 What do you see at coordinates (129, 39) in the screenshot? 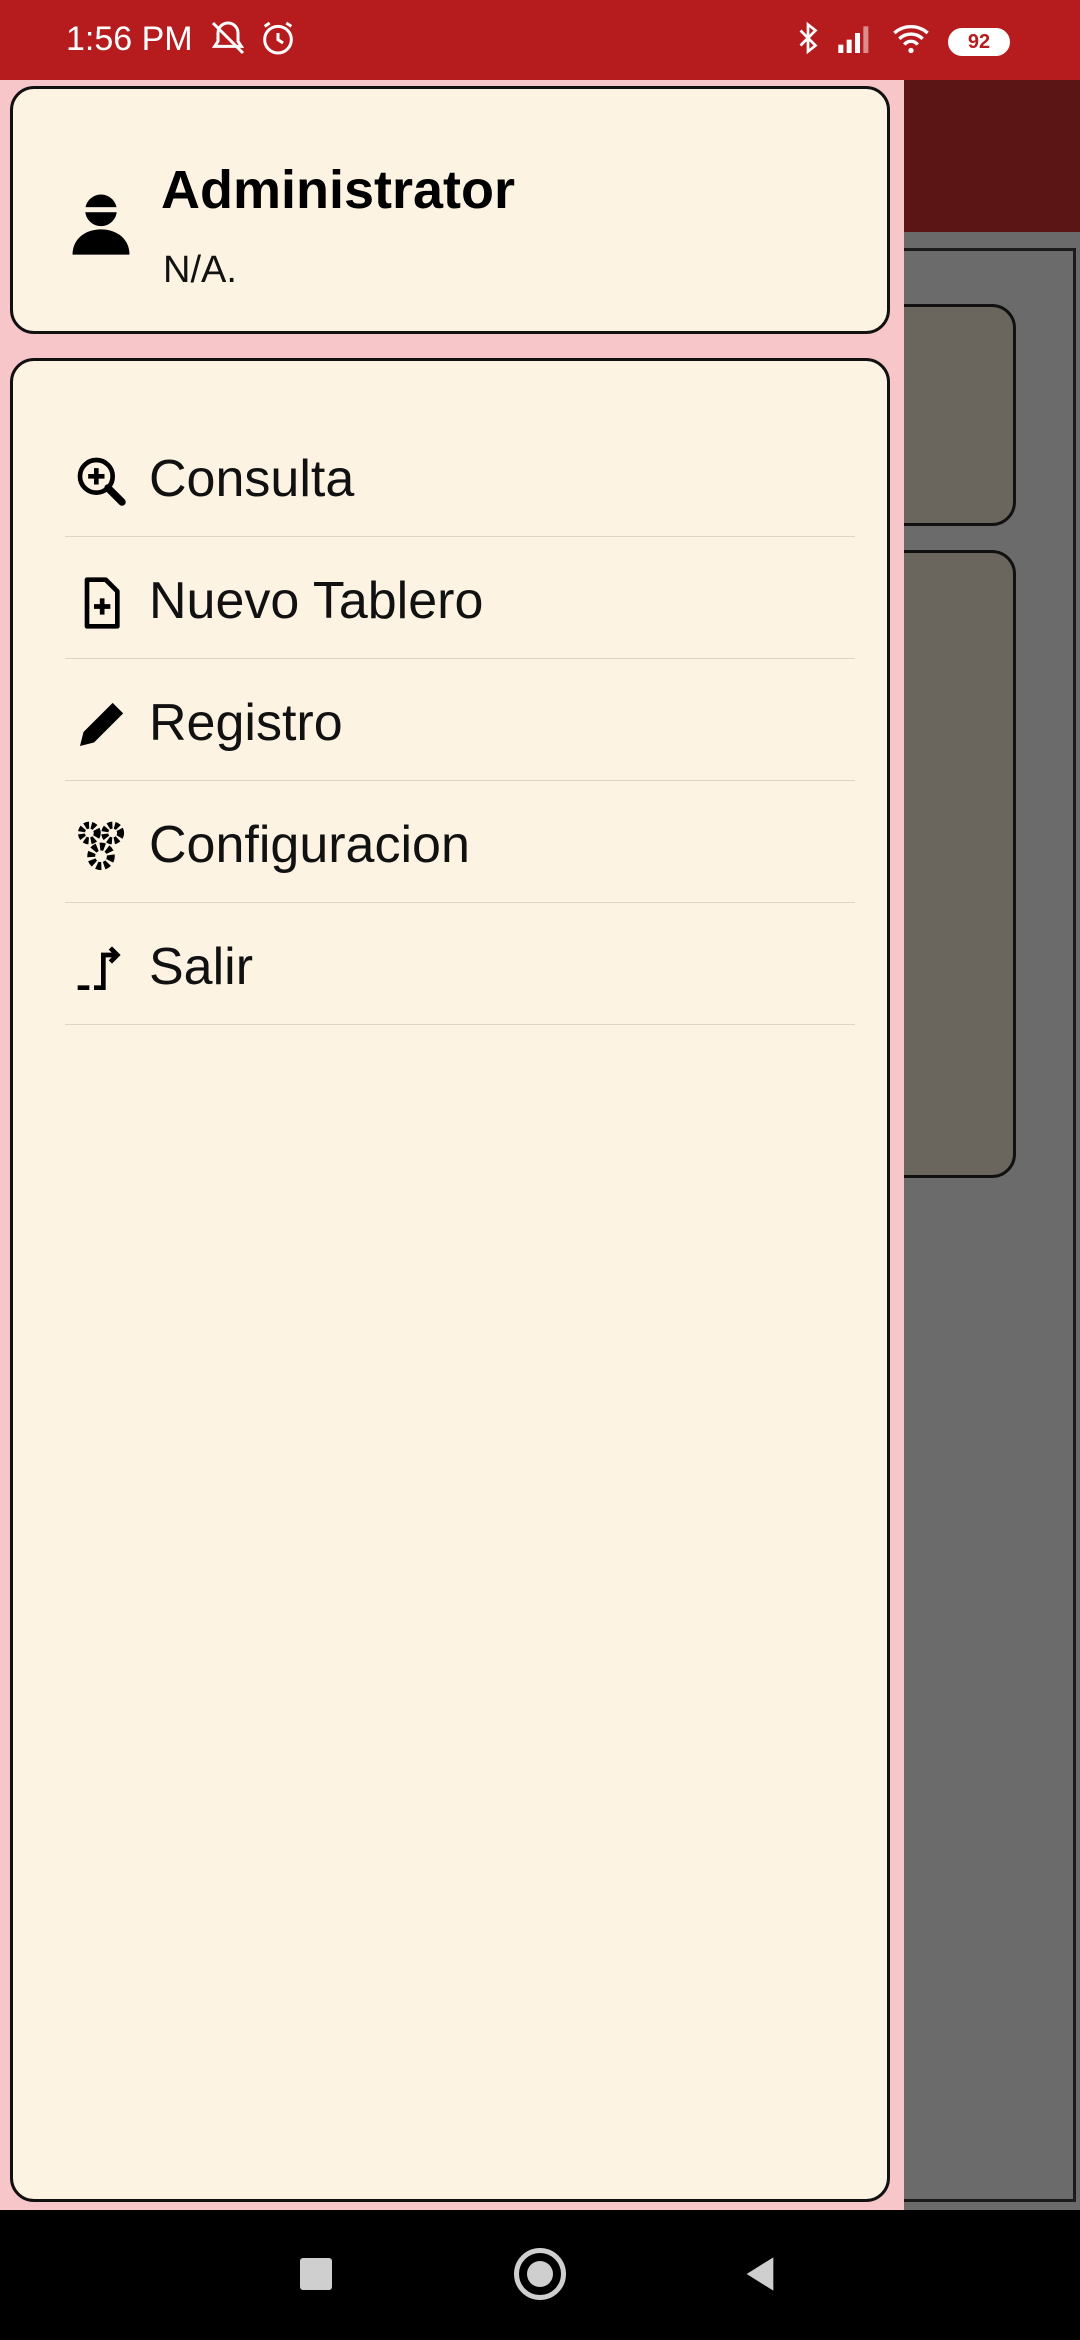
I see `status-time: 1:56 PM` at bounding box center [129, 39].